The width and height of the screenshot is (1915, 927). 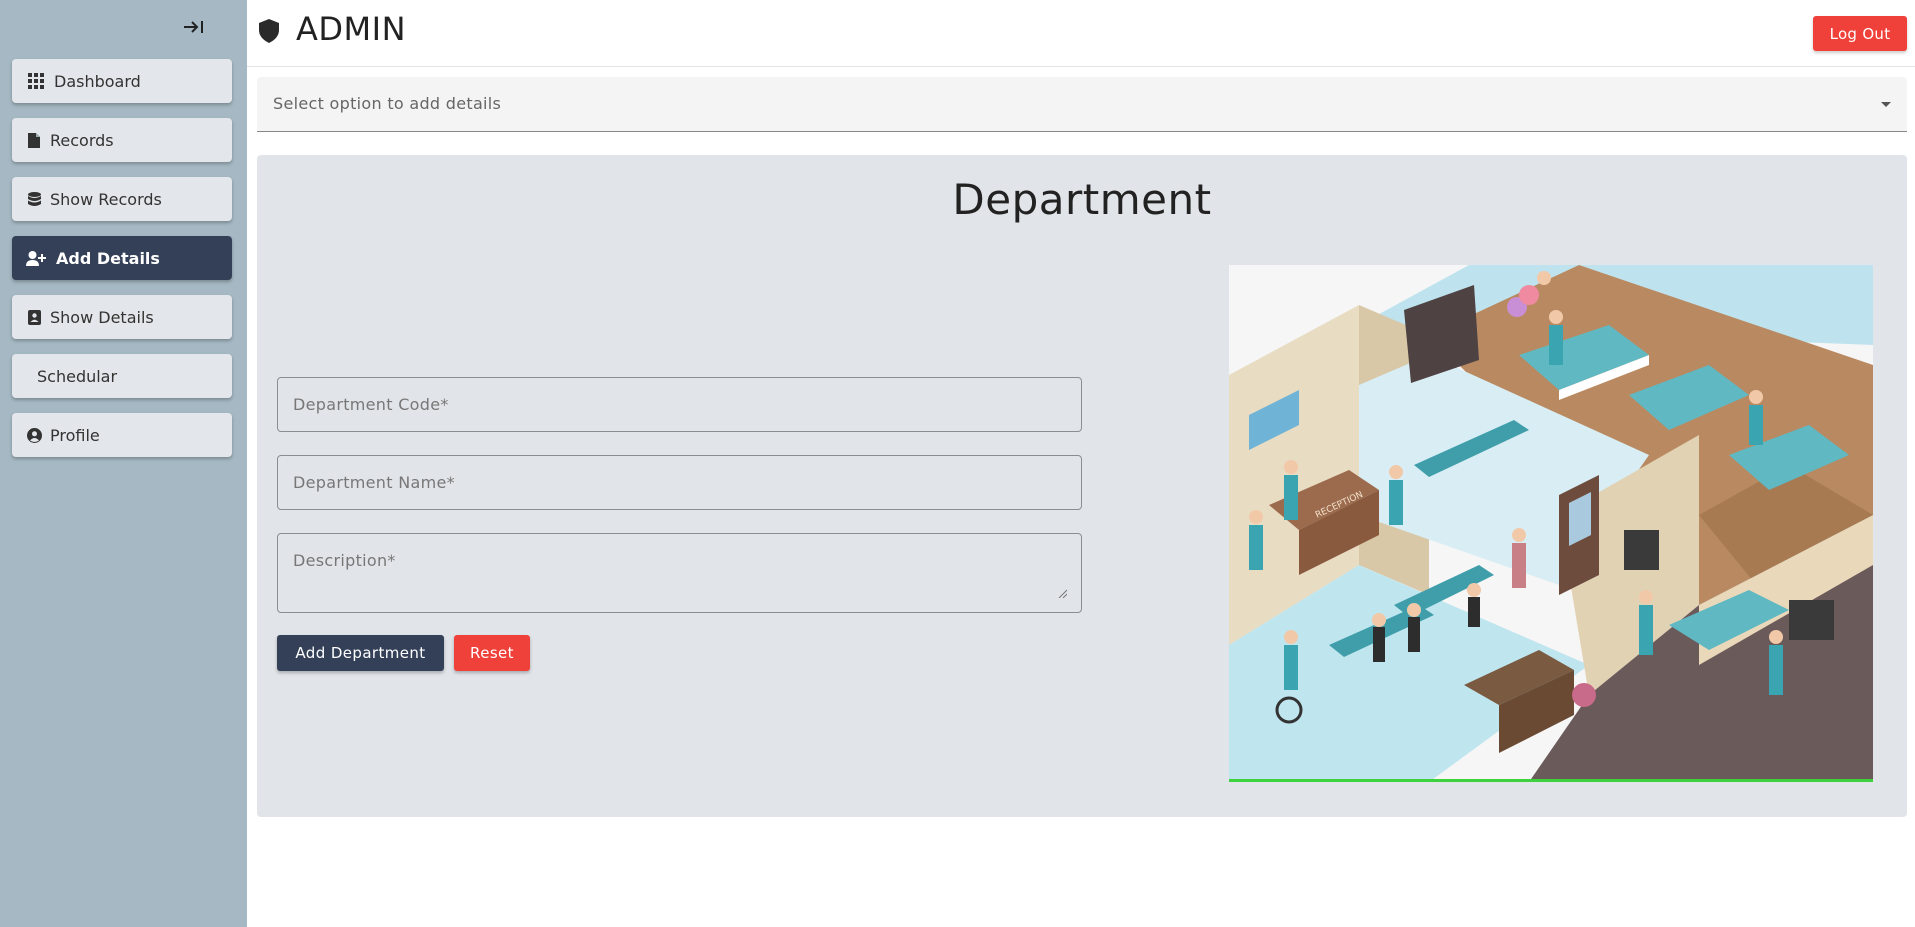 I want to click on sidebar-item-add-details: Add Details, so click(x=122, y=258).